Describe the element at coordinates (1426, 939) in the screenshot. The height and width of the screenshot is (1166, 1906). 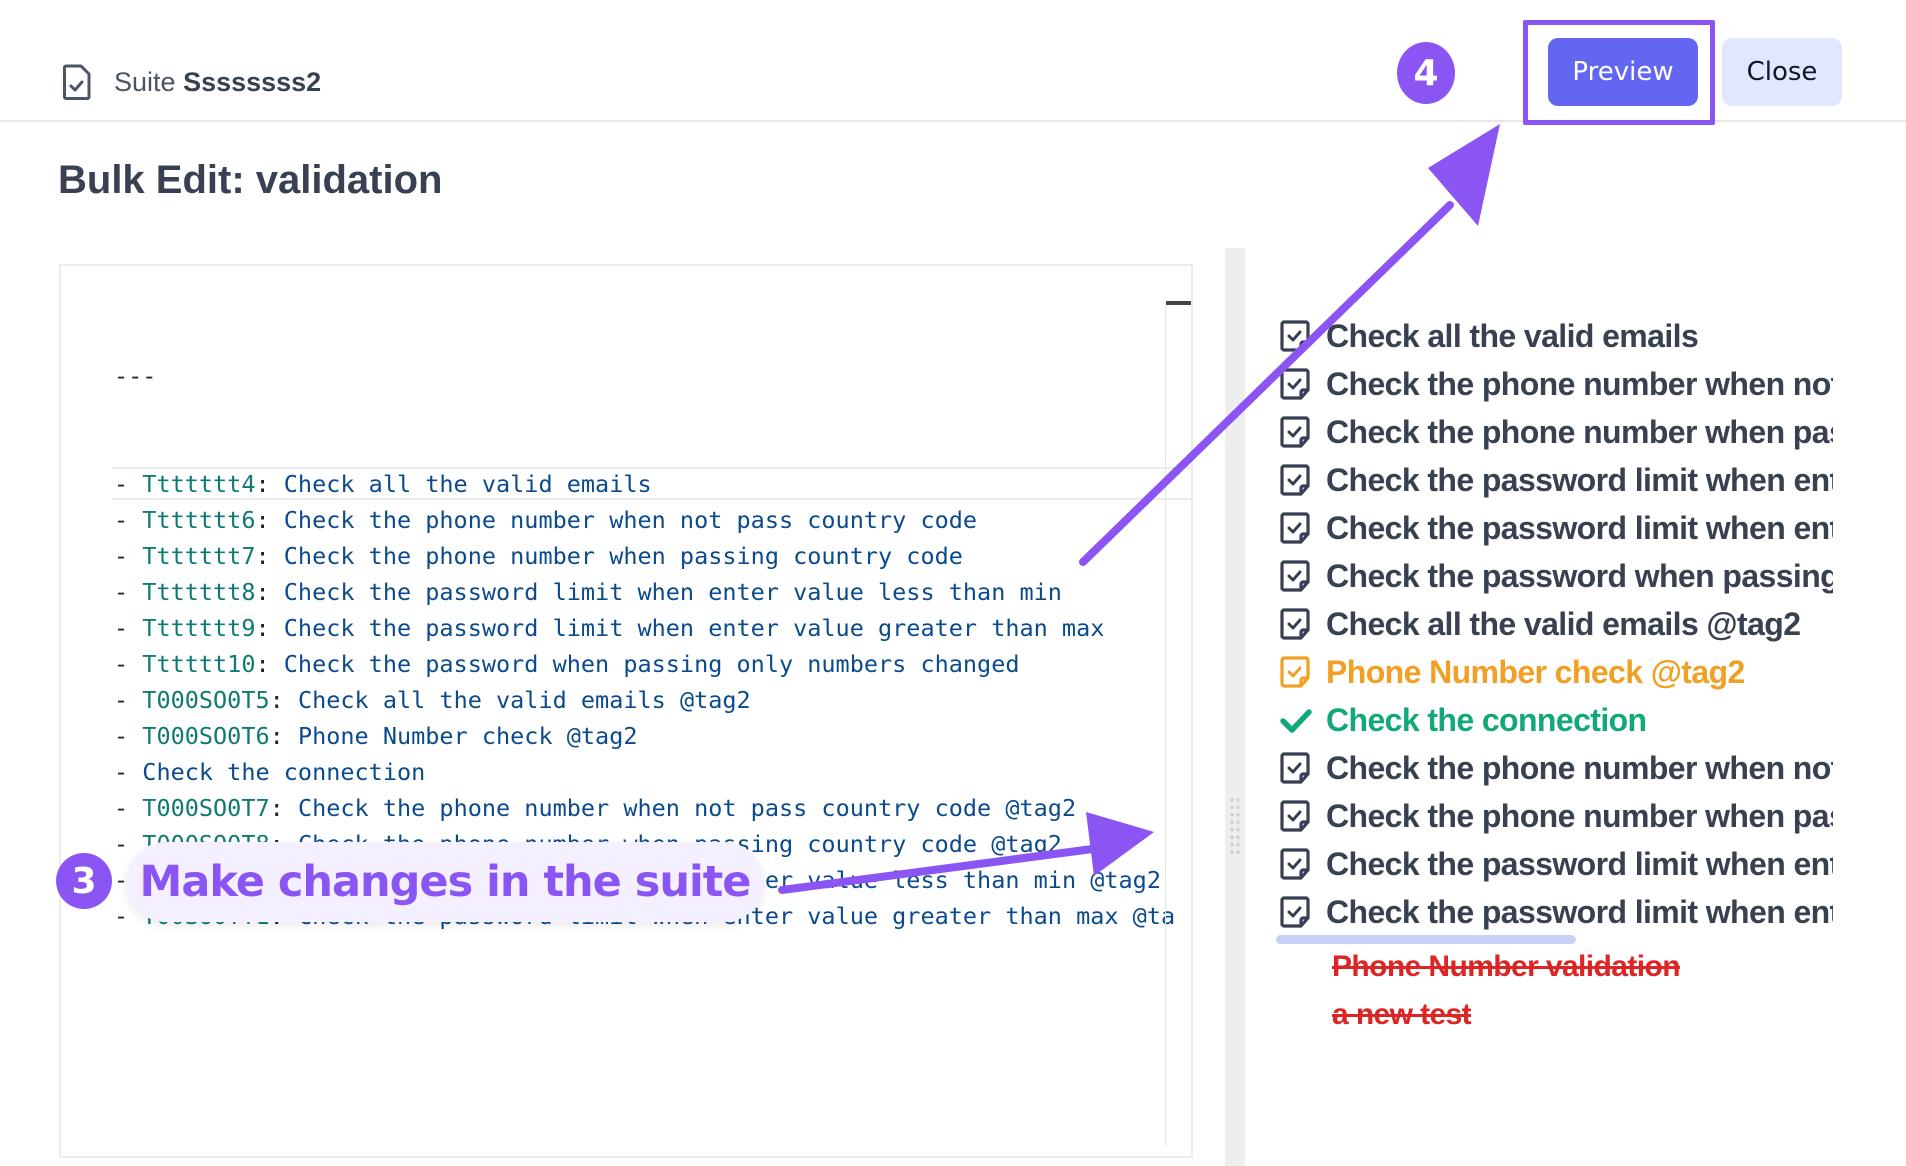
I see `preview-scroll-indicator` at that location.